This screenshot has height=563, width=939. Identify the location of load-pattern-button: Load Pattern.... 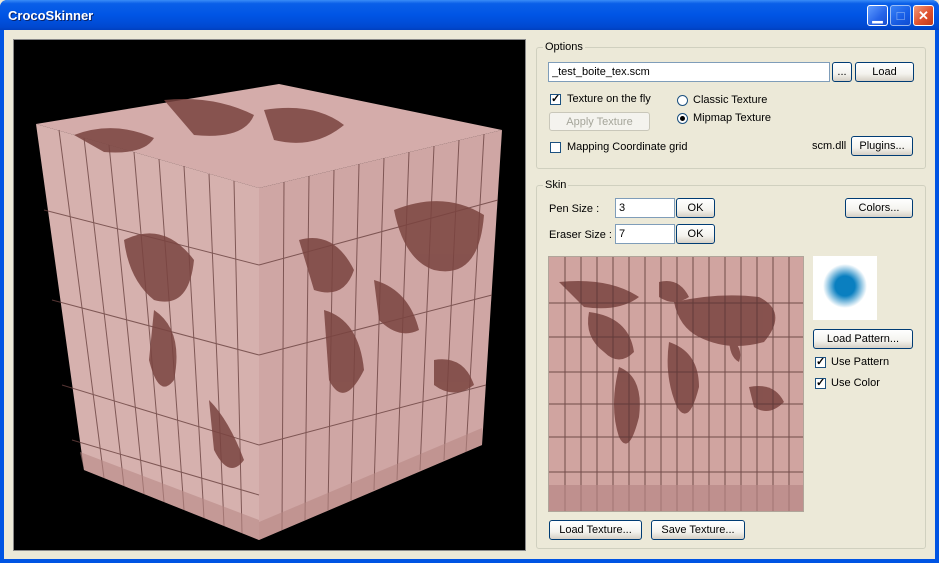
(863, 339).